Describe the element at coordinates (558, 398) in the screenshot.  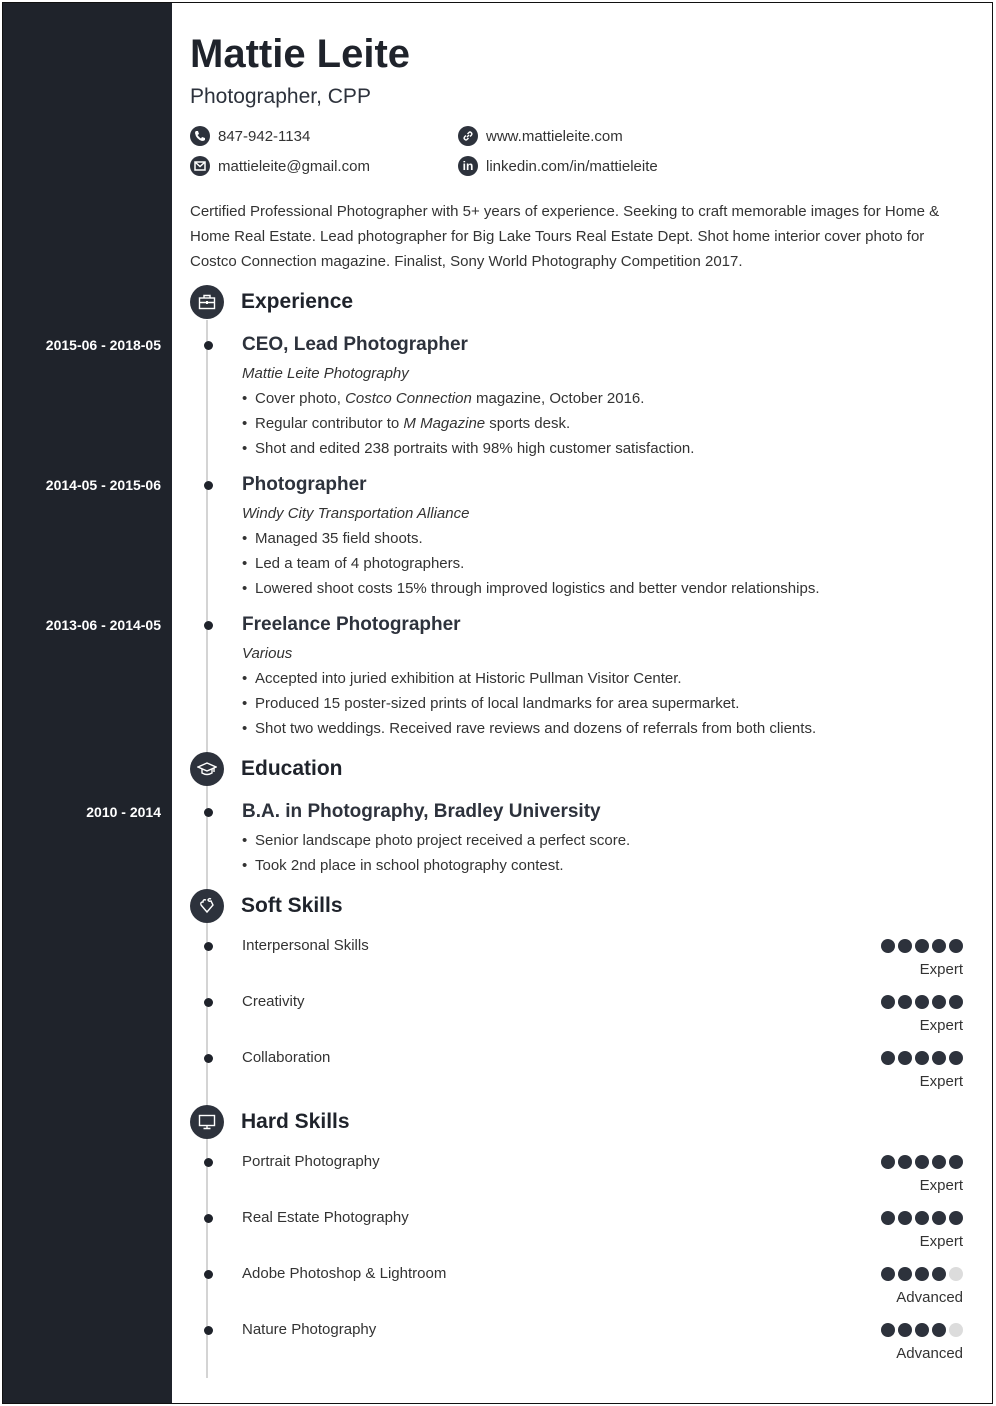
I see `bullet-text: magazine, October 2016.` at that location.